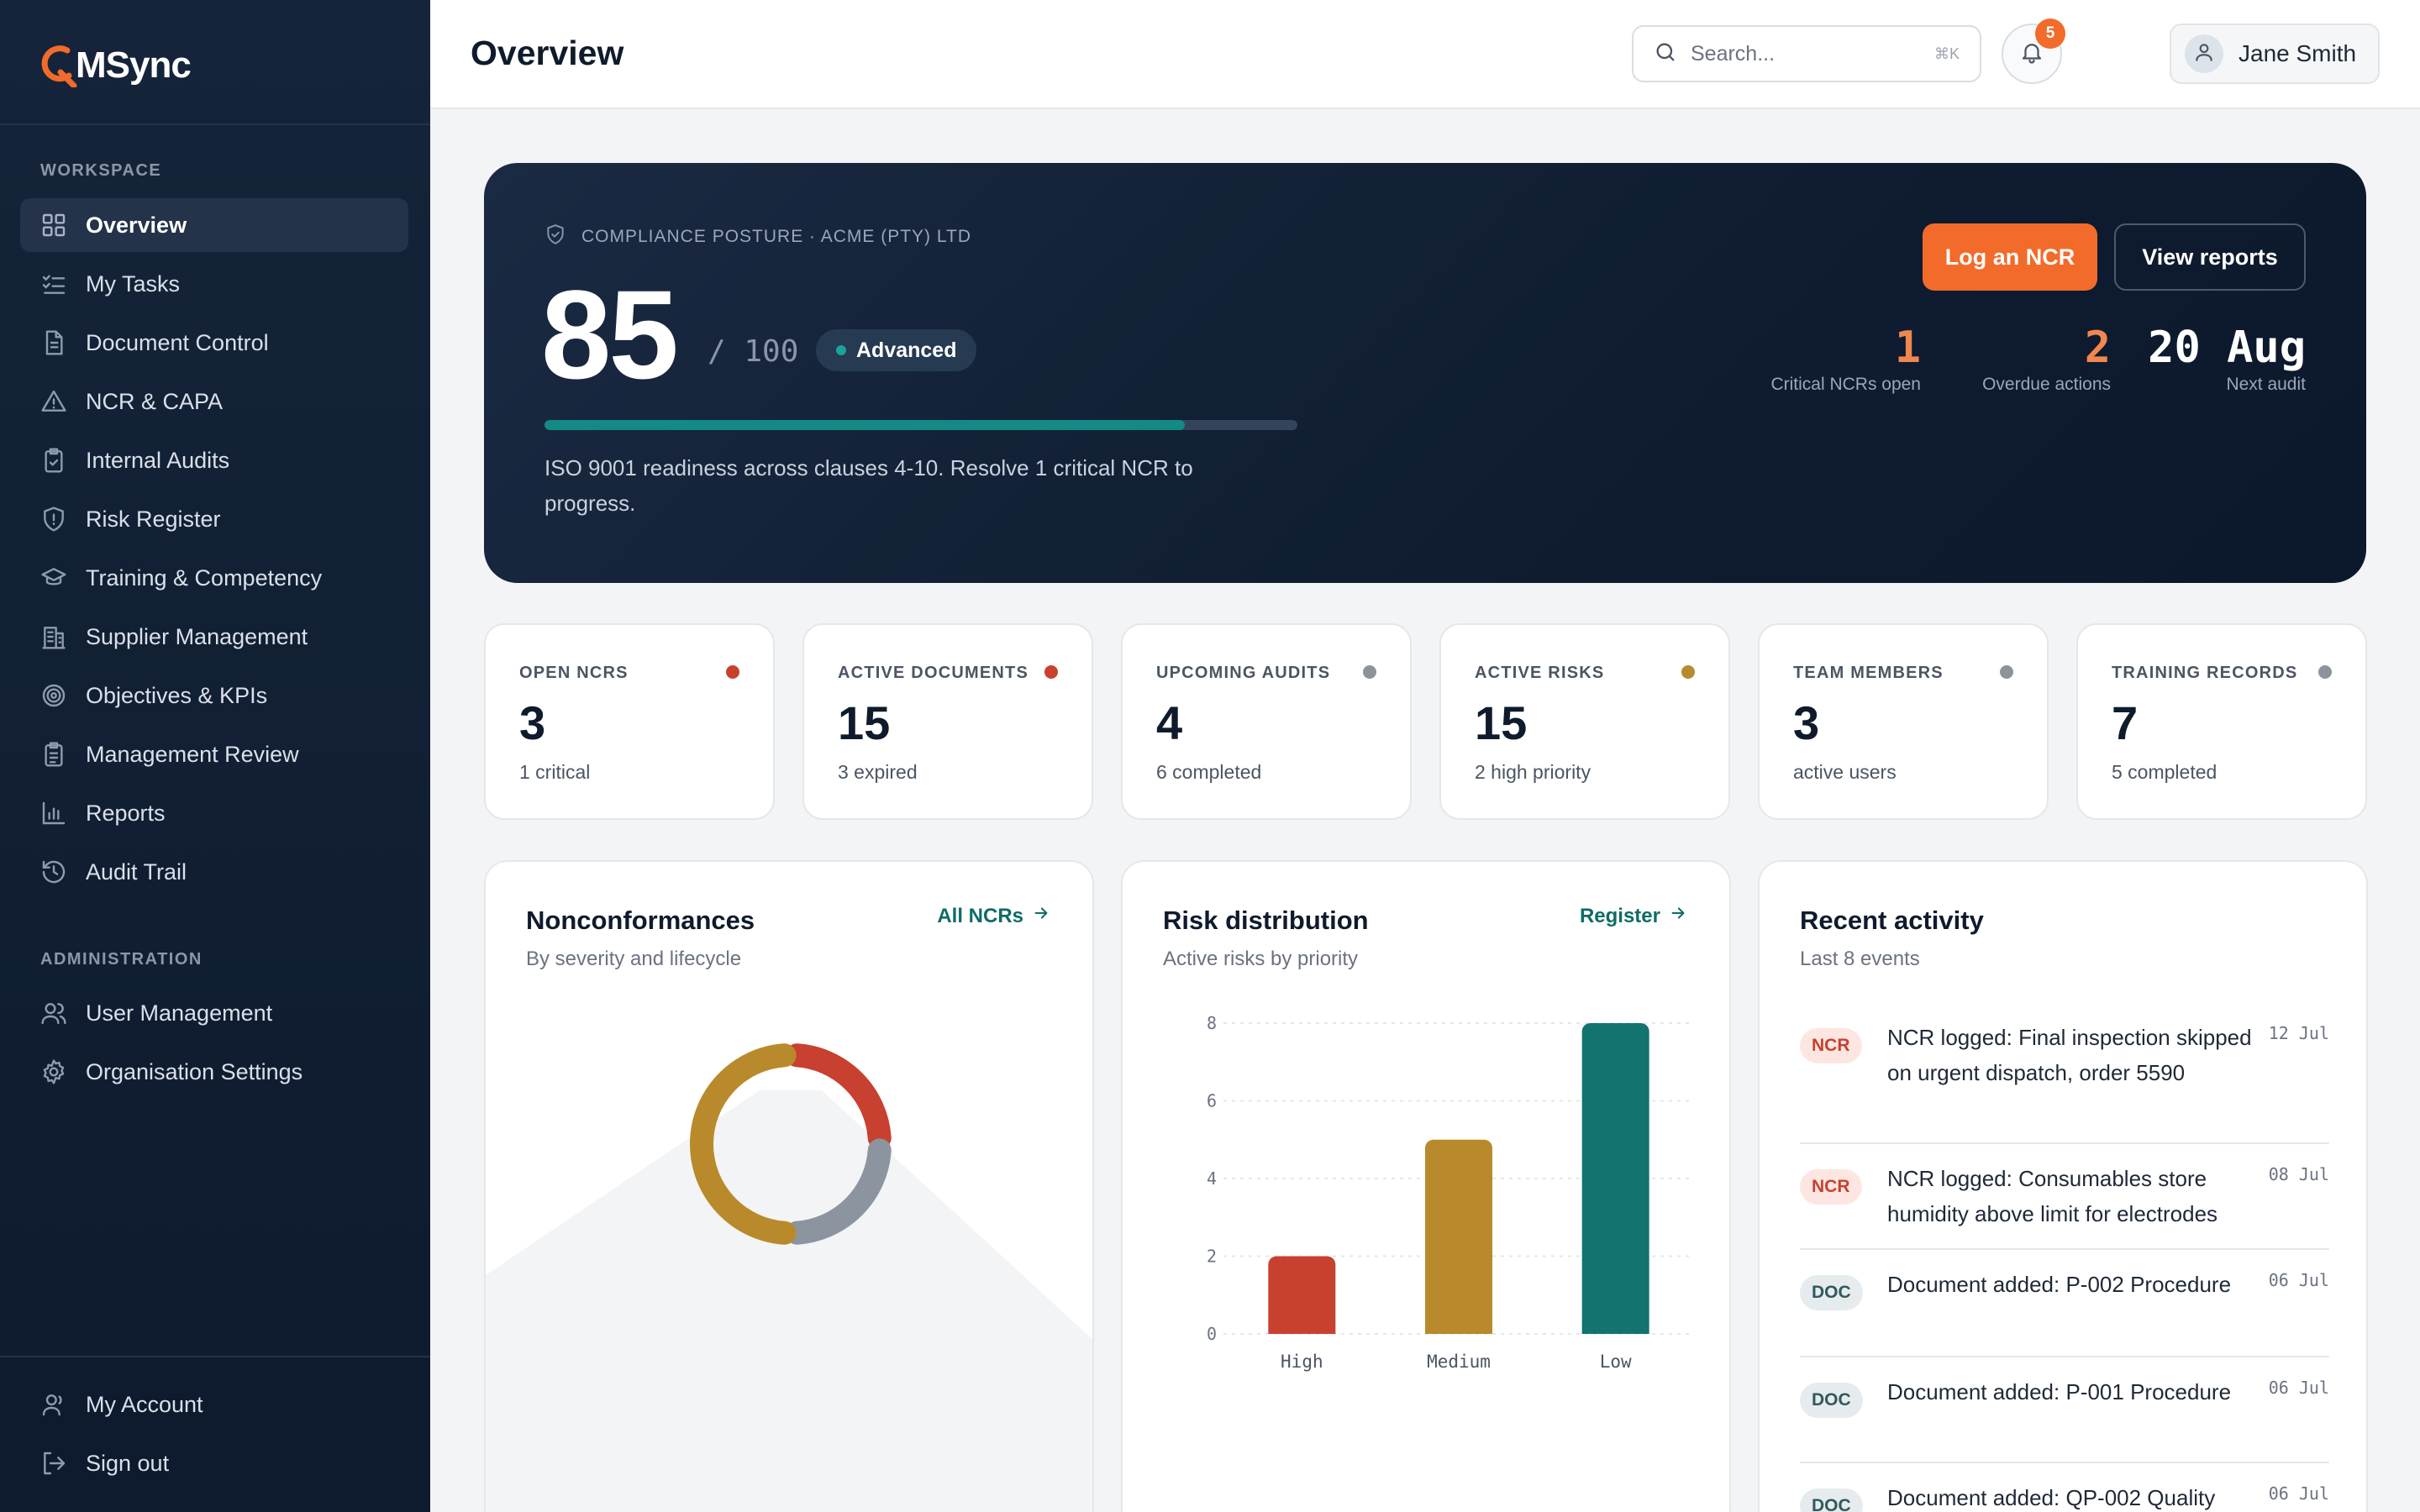 This screenshot has height=1512, width=2420. I want to click on panel-subtitle: Last 8 events, so click(1860, 959).